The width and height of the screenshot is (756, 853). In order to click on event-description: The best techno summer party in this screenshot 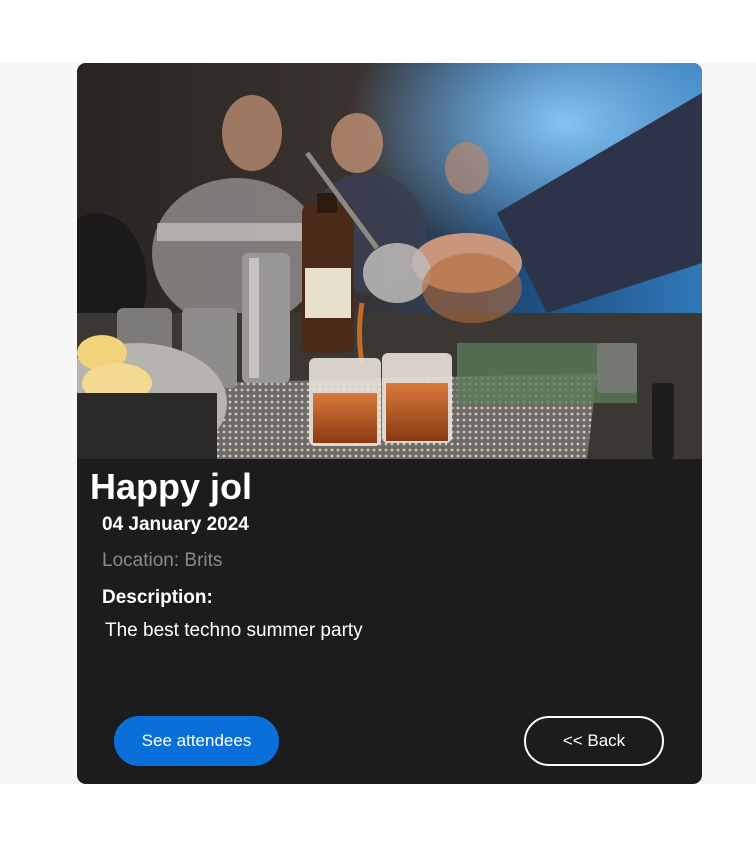, I will do `click(234, 630)`.